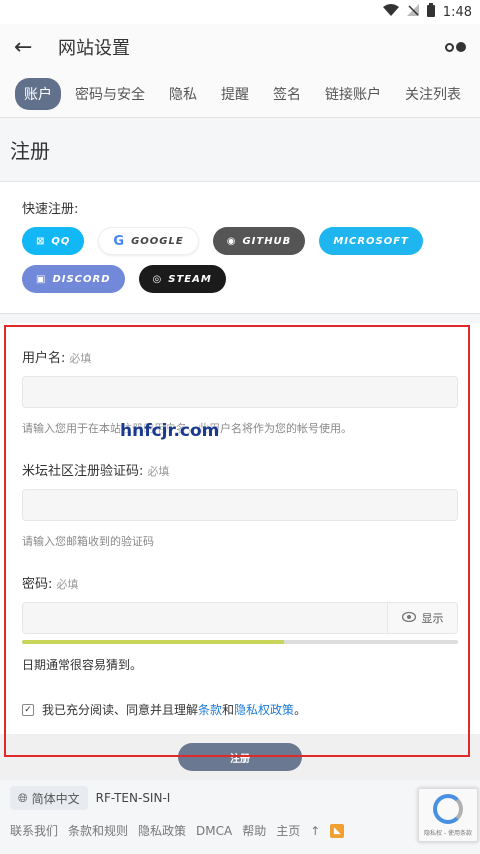 The width and height of the screenshot is (480, 854). I want to click on steam-login-button: ◎ STEAM, so click(182, 279).